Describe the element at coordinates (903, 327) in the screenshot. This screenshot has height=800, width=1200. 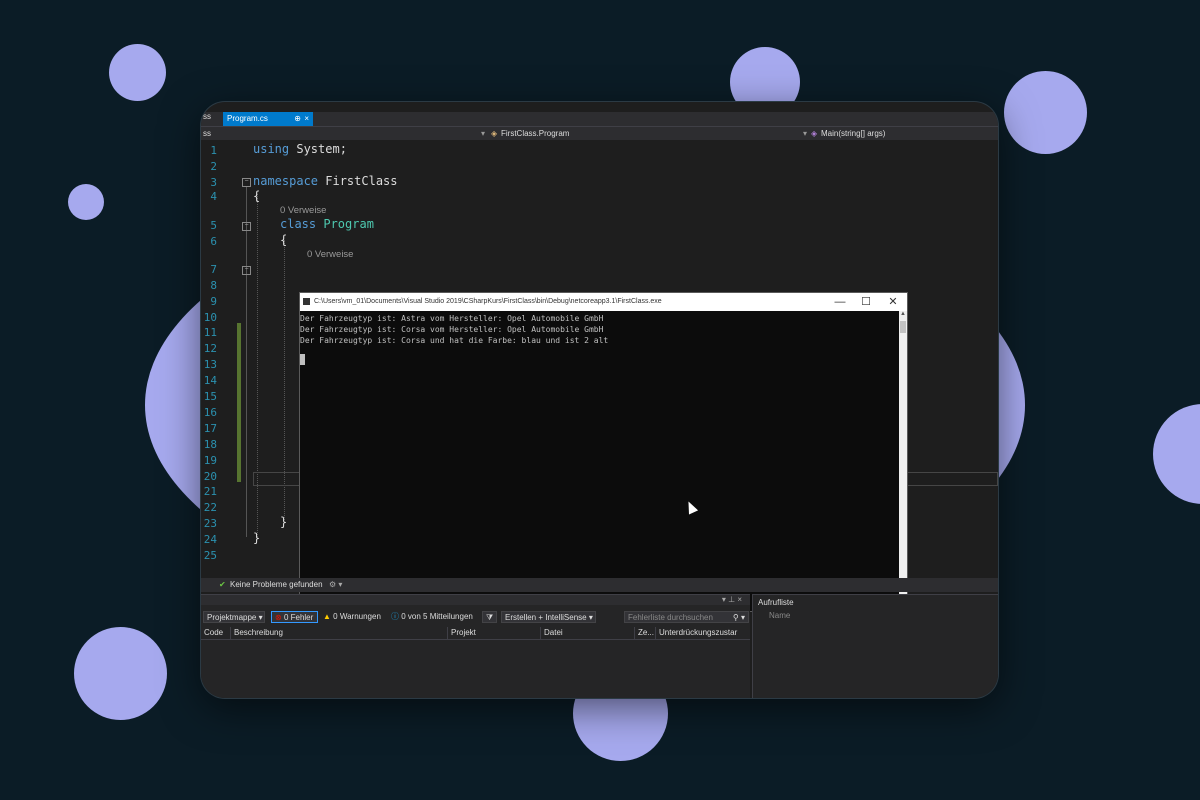
I see `scroll-thumb` at that location.